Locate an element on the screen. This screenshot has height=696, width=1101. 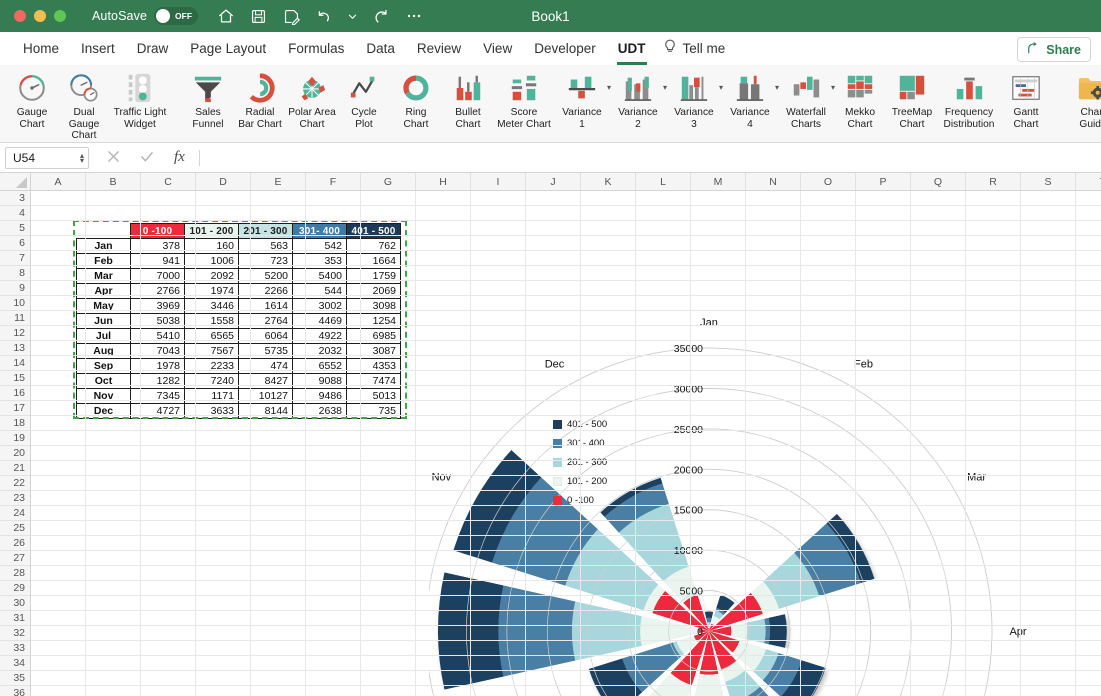
table-value-cell: 4353 is located at coordinates (373, 366).